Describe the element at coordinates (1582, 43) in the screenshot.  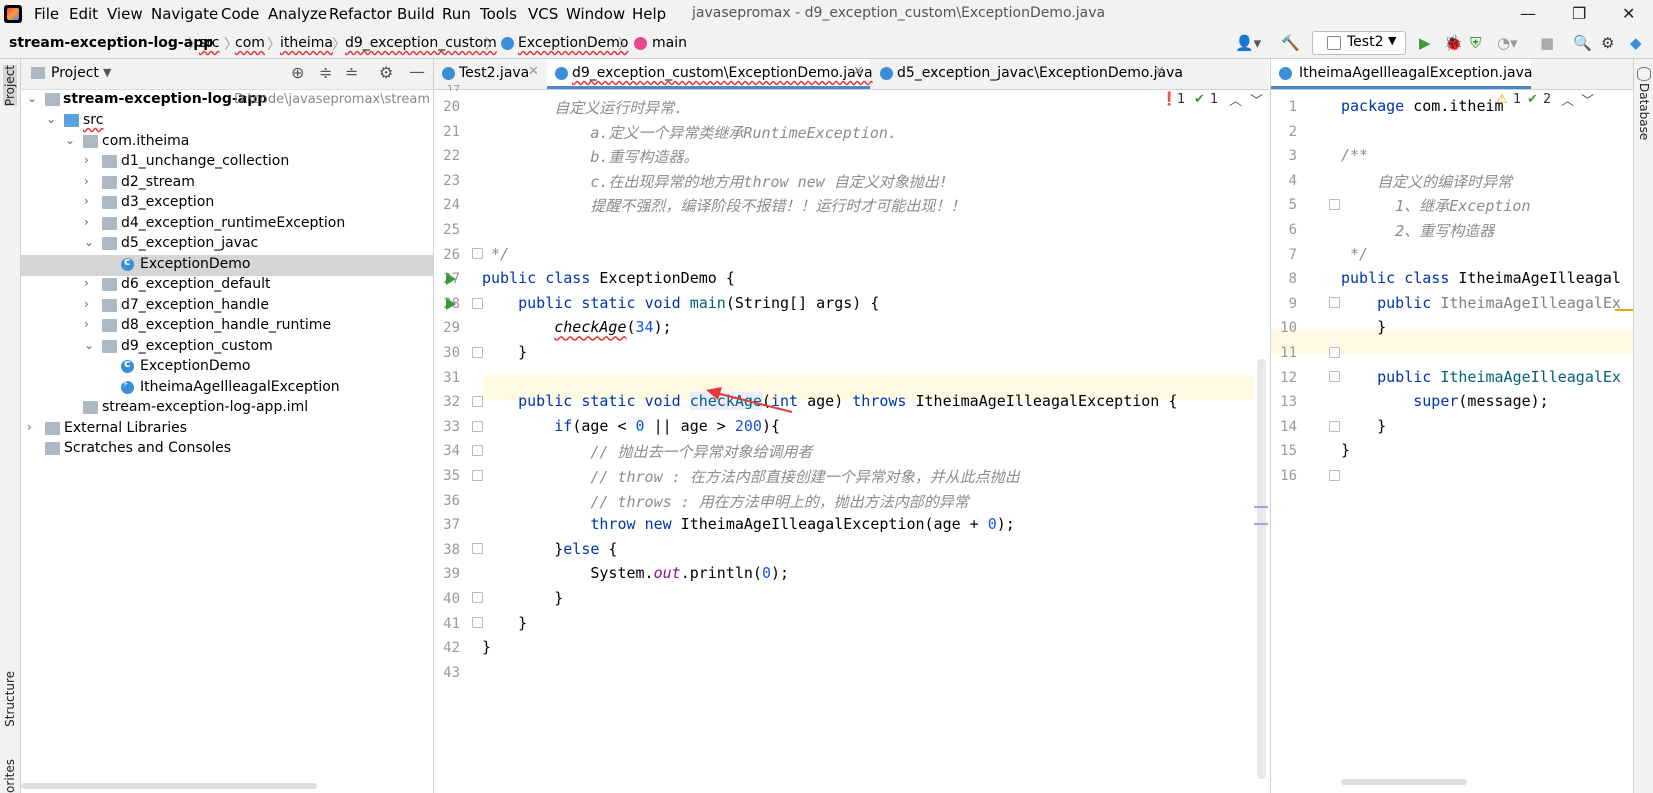
I see `search-icon: 🔍` at that location.